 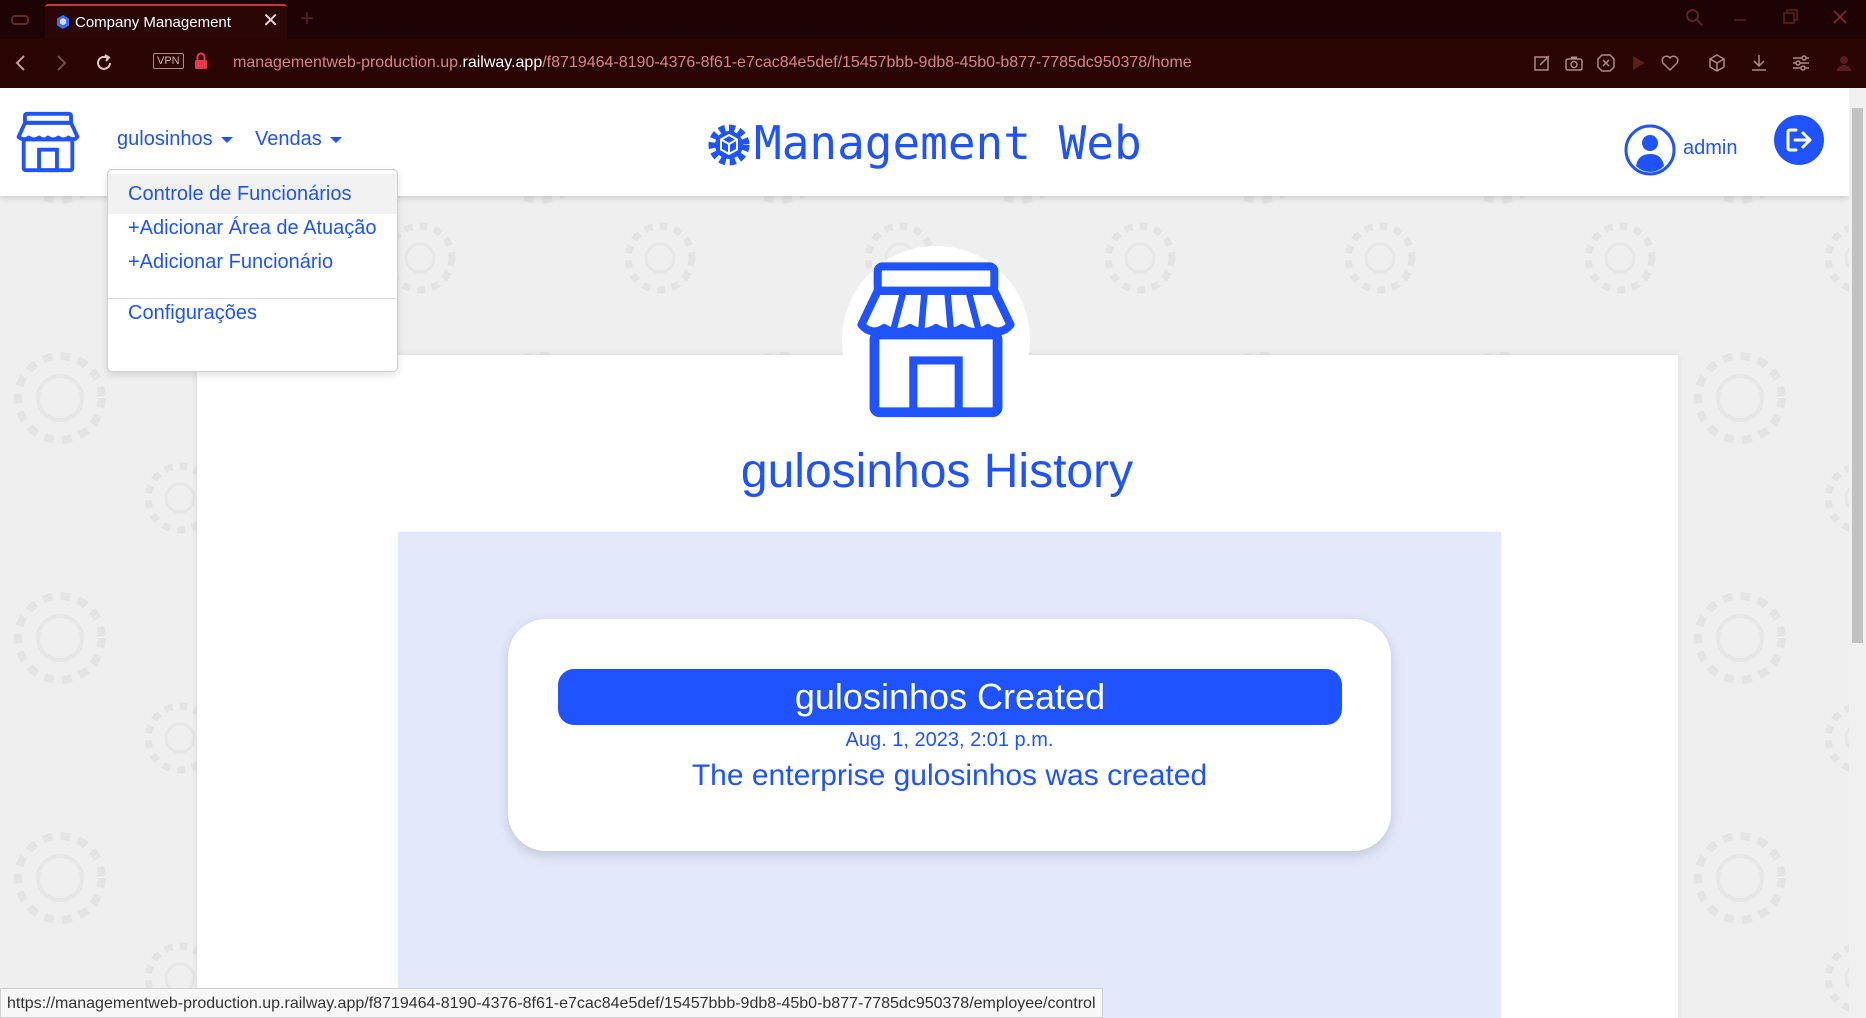 What do you see at coordinates (307, 19) in the screenshot?
I see `new-tab-icon: +` at bounding box center [307, 19].